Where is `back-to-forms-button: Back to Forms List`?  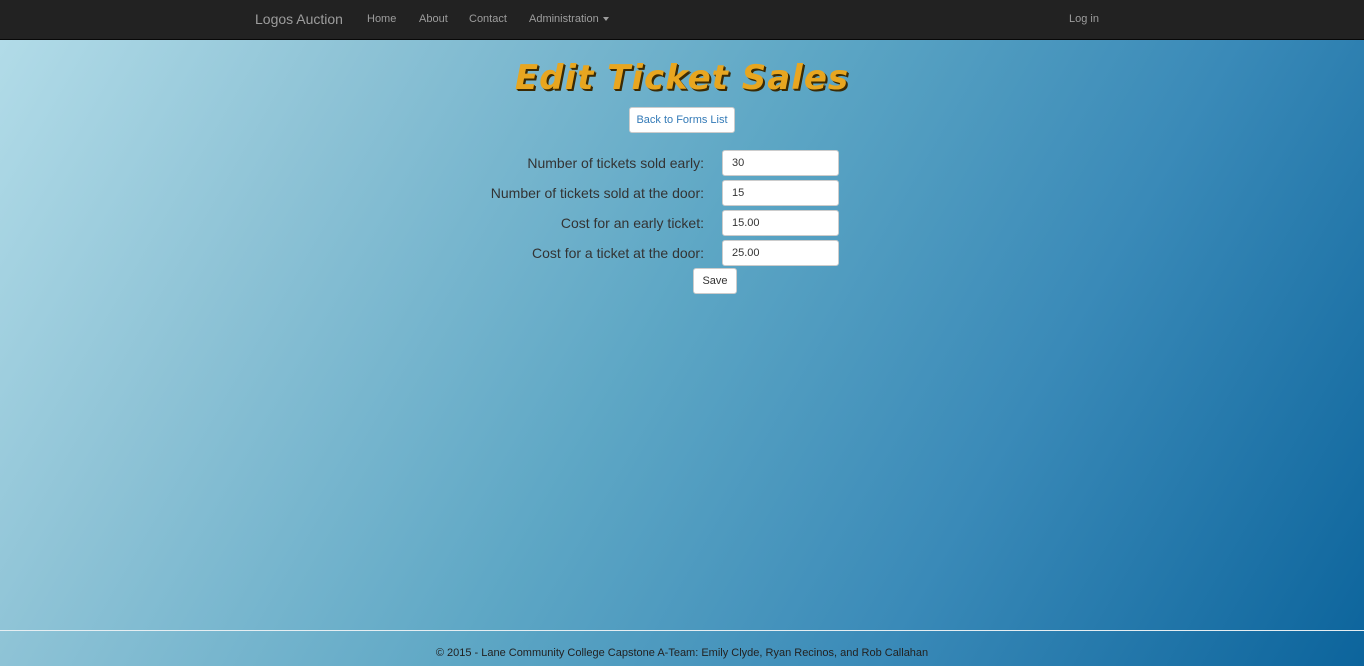 back-to-forms-button: Back to Forms List is located at coordinates (682, 120).